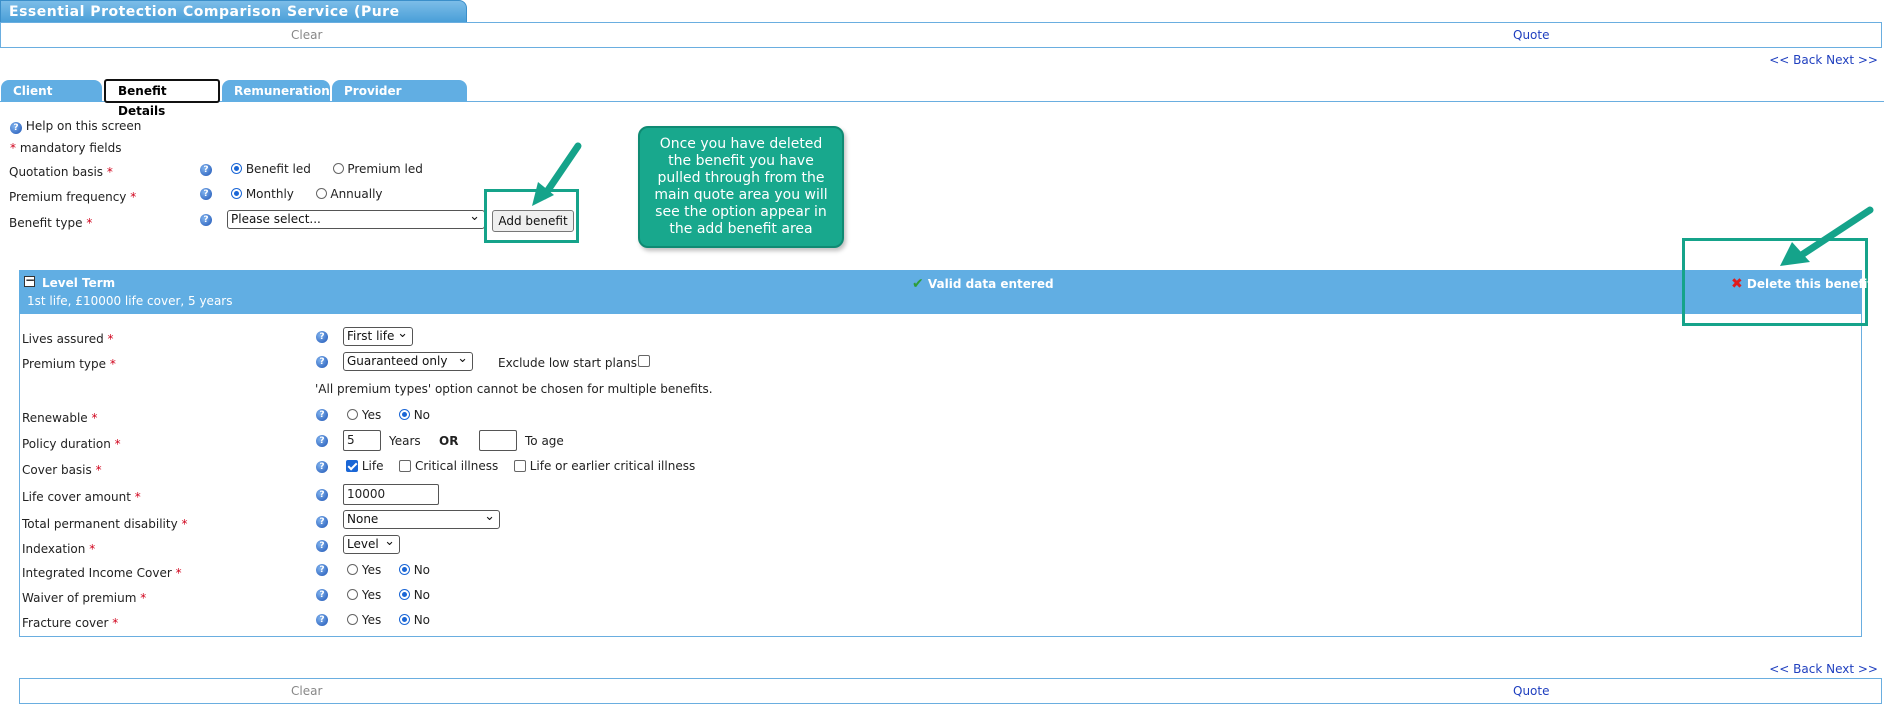  What do you see at coordinates (371, 543) in the screenshot?
I see `indexation-select: Level` at bounding box center [371, 543].